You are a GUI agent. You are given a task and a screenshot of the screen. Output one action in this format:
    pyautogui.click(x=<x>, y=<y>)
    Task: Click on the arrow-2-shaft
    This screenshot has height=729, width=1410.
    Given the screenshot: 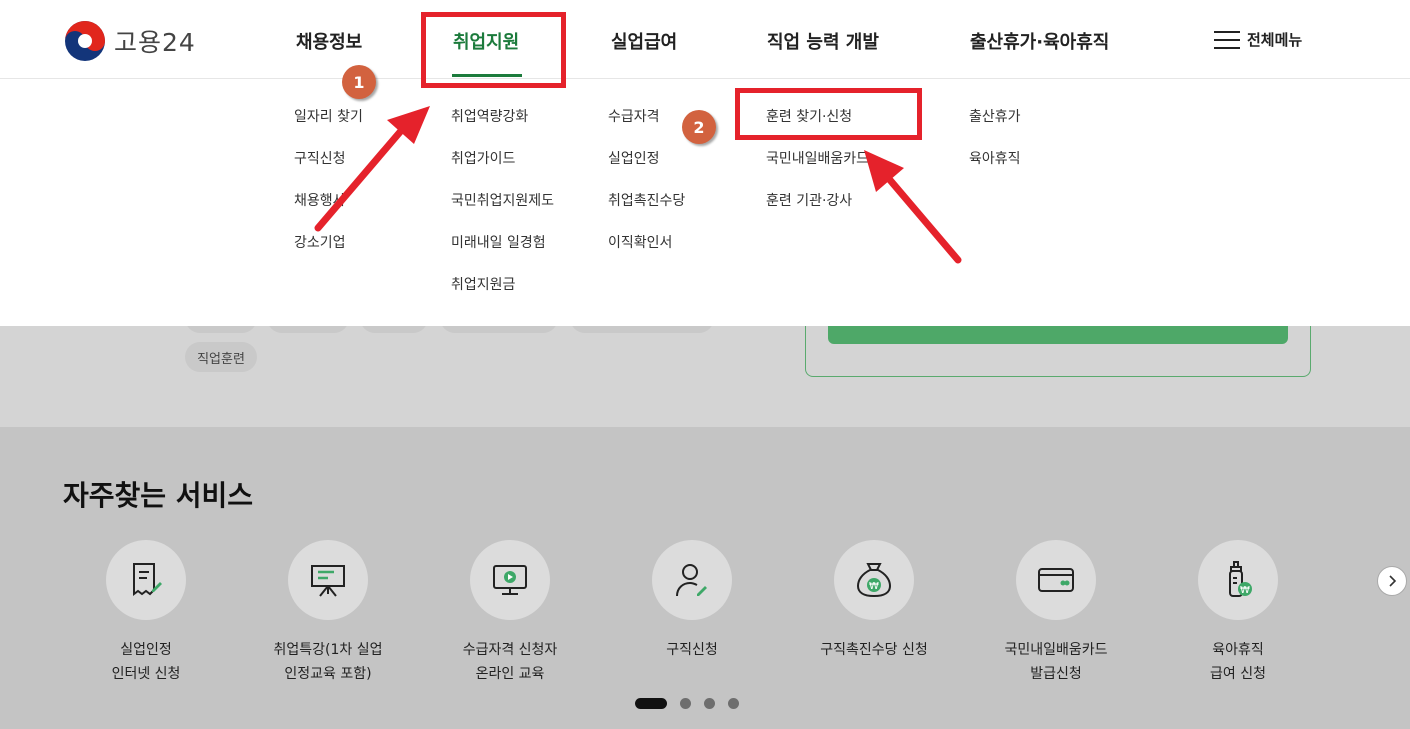 What is the action you would take?
    pyautogui.click(x=924, y=220)
    